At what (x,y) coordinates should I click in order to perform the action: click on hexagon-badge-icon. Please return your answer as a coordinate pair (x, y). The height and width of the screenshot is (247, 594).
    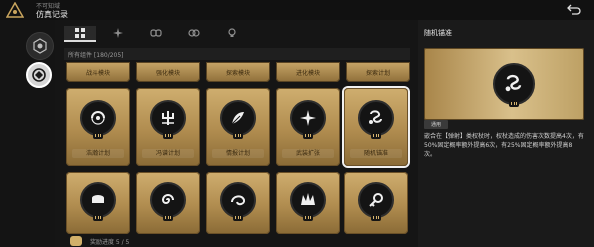
    Looking at the image, I should click on (40, 46).